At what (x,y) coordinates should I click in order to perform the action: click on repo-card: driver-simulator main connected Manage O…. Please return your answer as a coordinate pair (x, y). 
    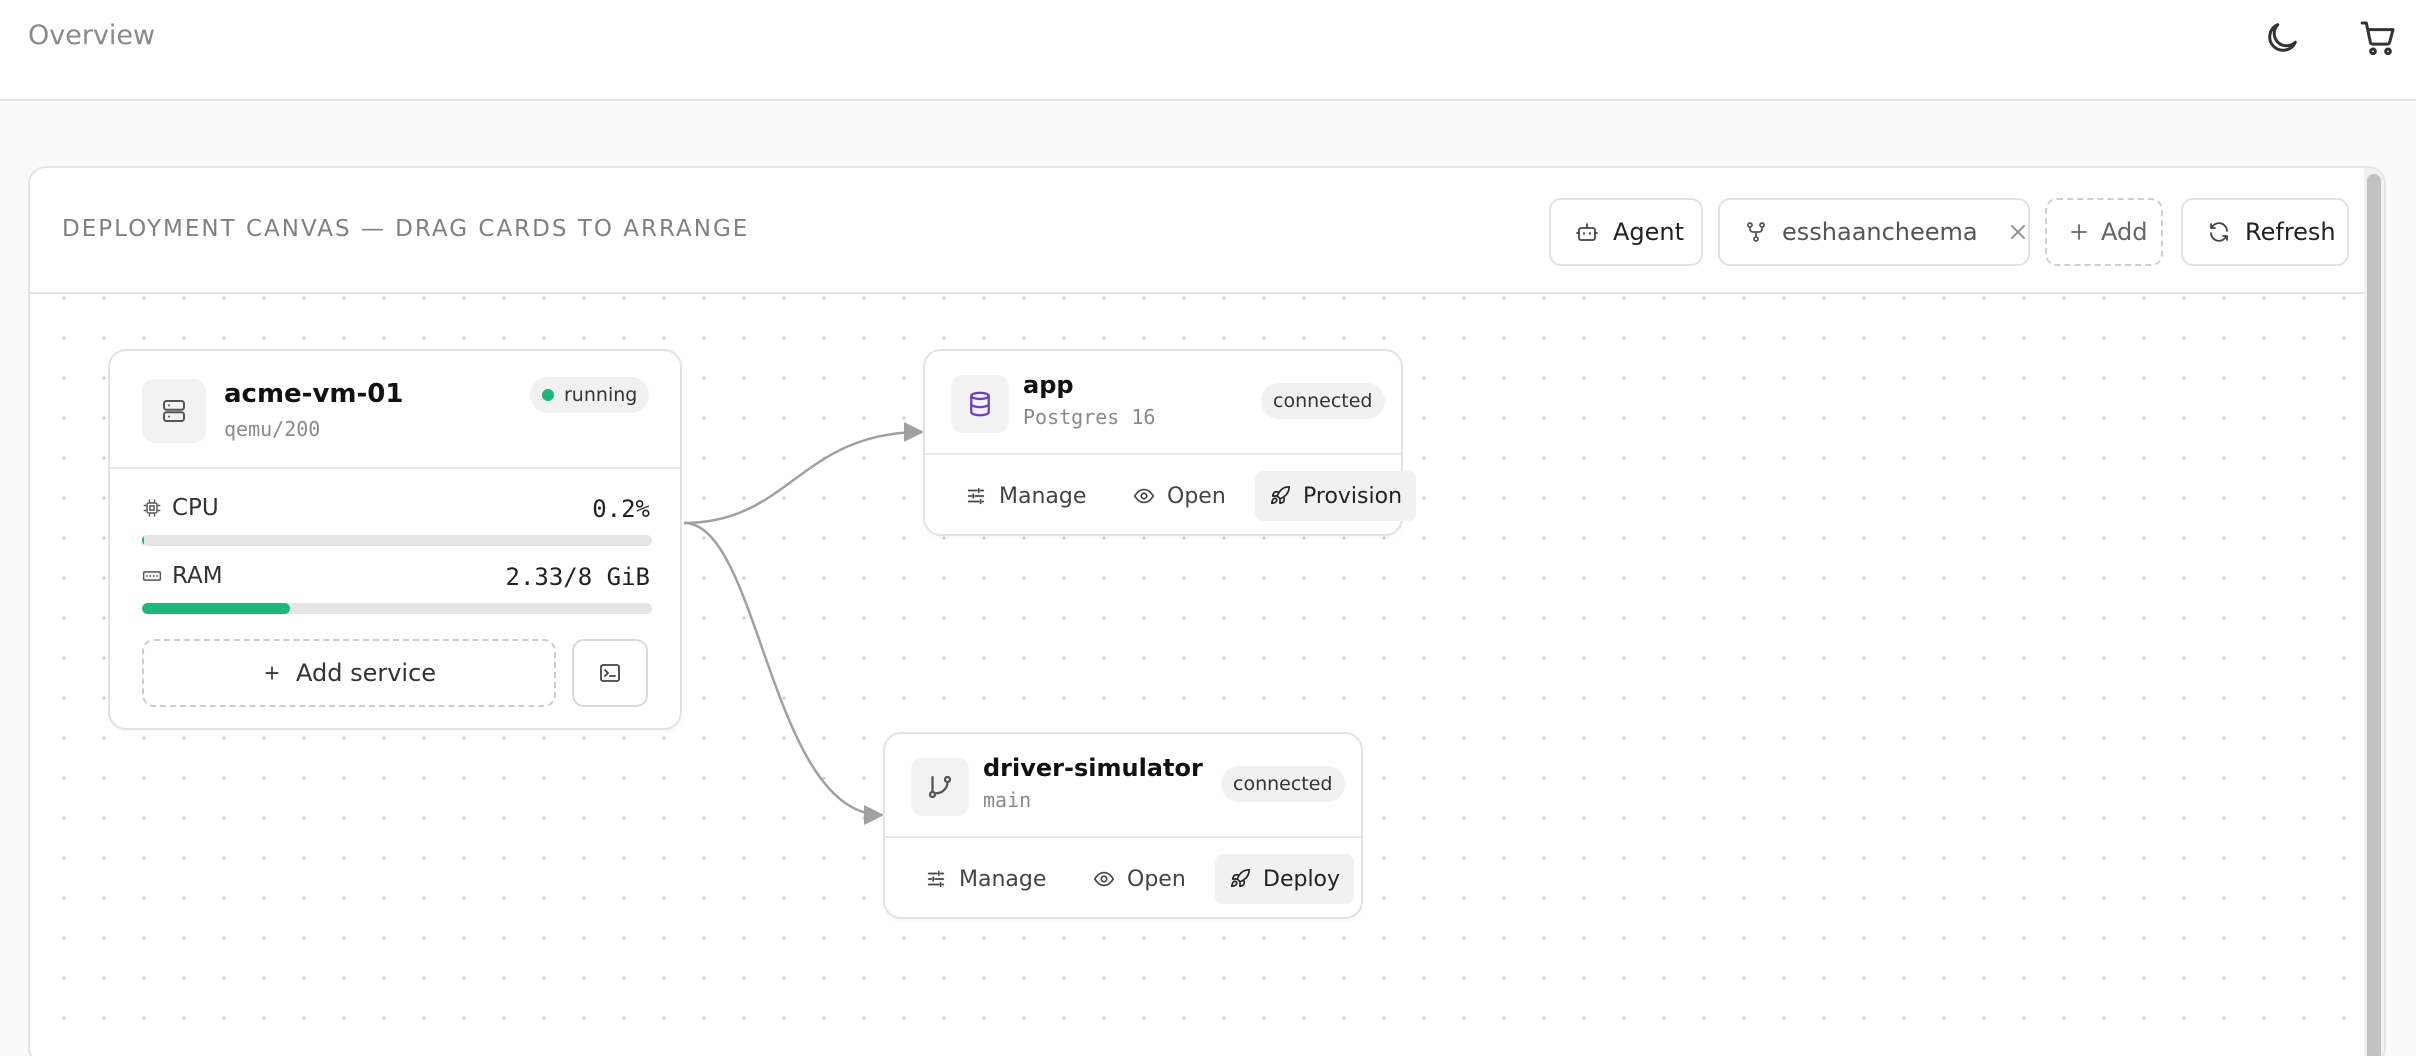
    Looking at the image, I should click on (1123, 825).